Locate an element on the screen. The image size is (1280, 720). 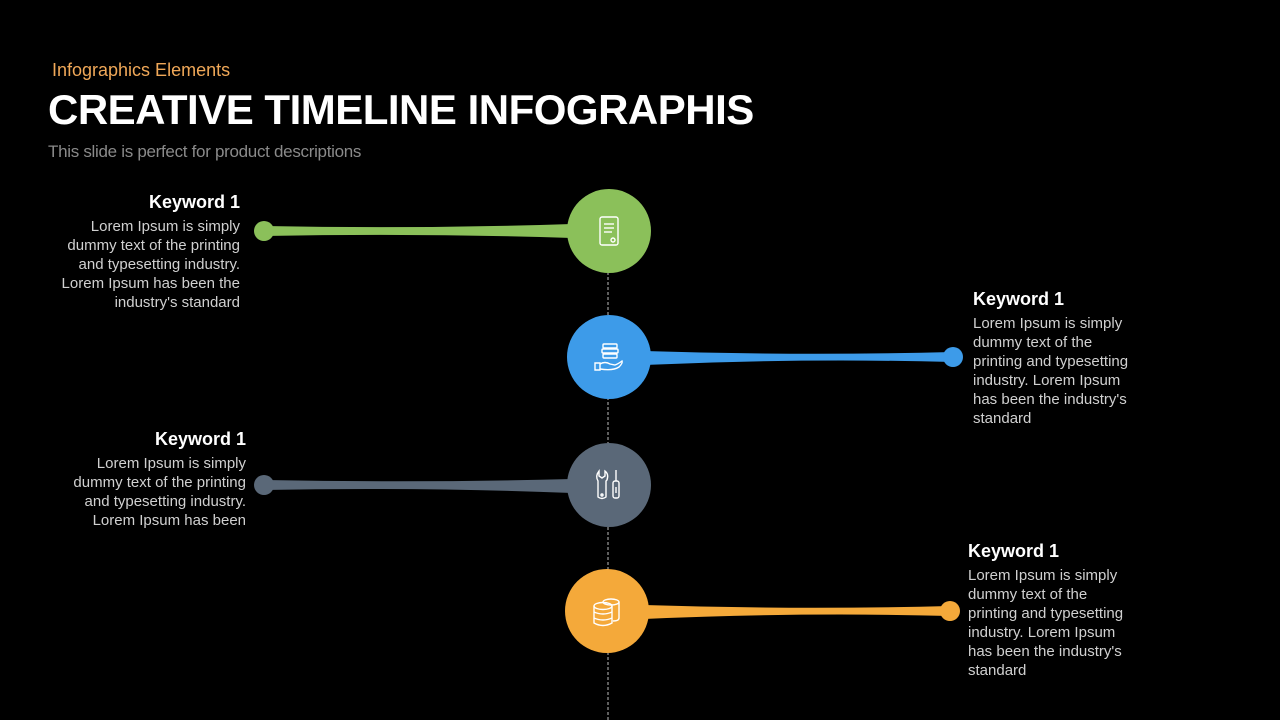
tools-icon is located at coordinates (608, 484).